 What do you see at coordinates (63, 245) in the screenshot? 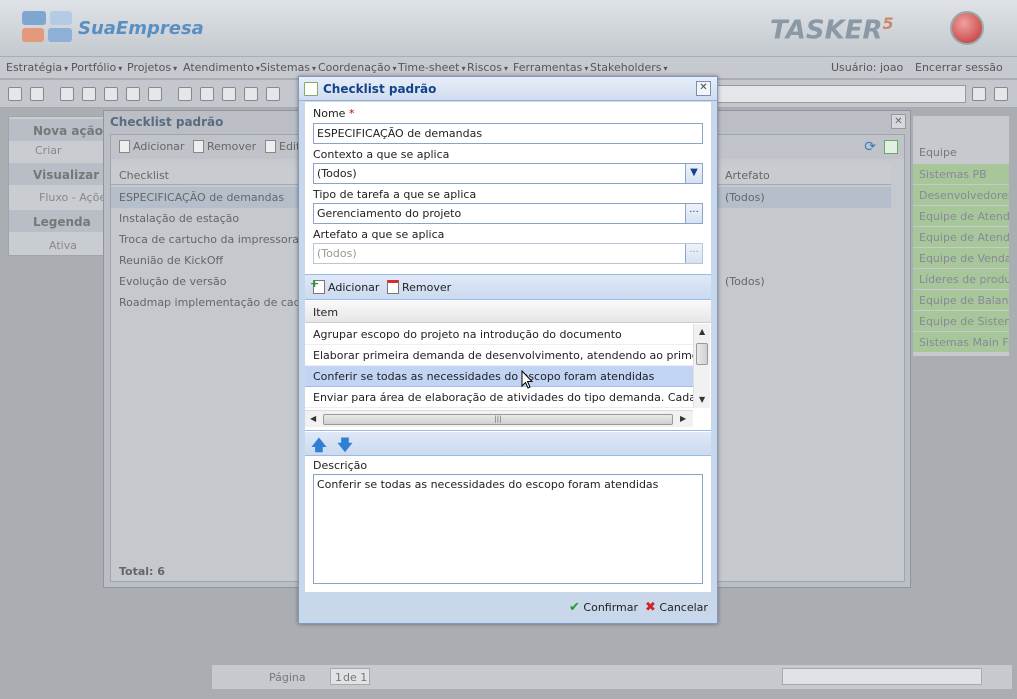
I see `legend-active: Ativa` at bounding box center [63, 245].